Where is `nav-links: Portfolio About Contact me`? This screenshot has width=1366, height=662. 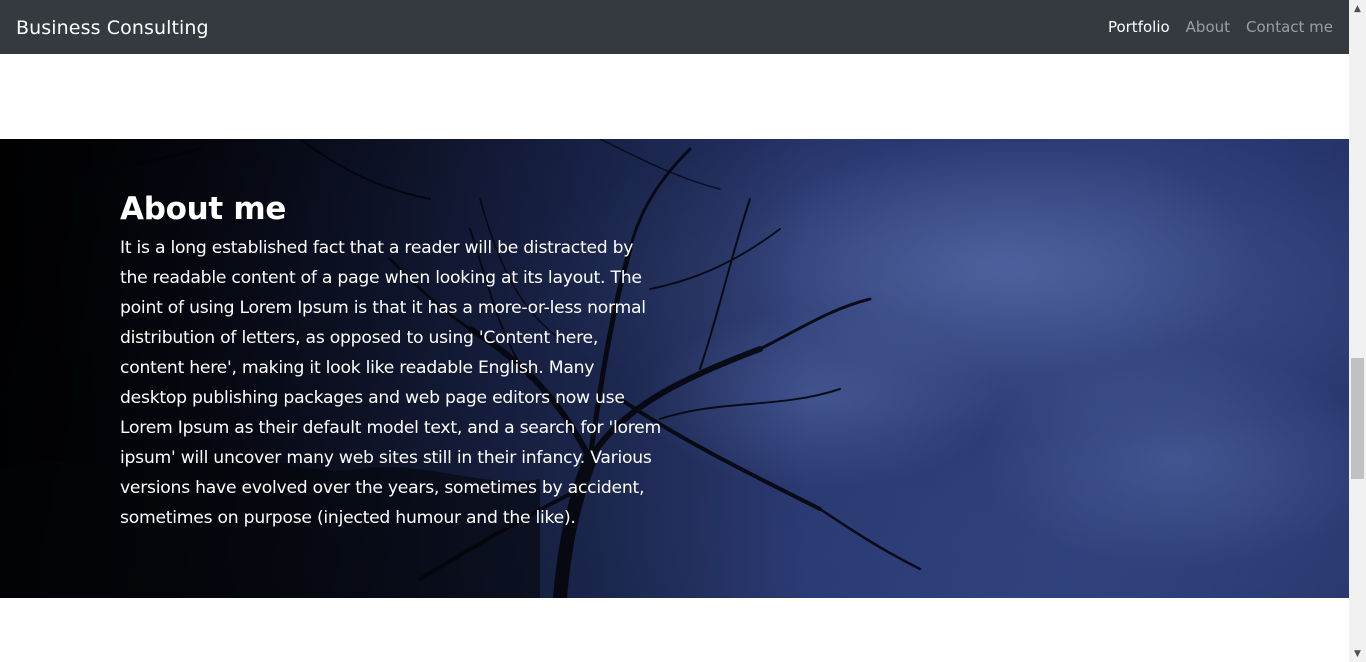 nav-links: Portfolio About Contact me is located at coordinates (1220, 27).